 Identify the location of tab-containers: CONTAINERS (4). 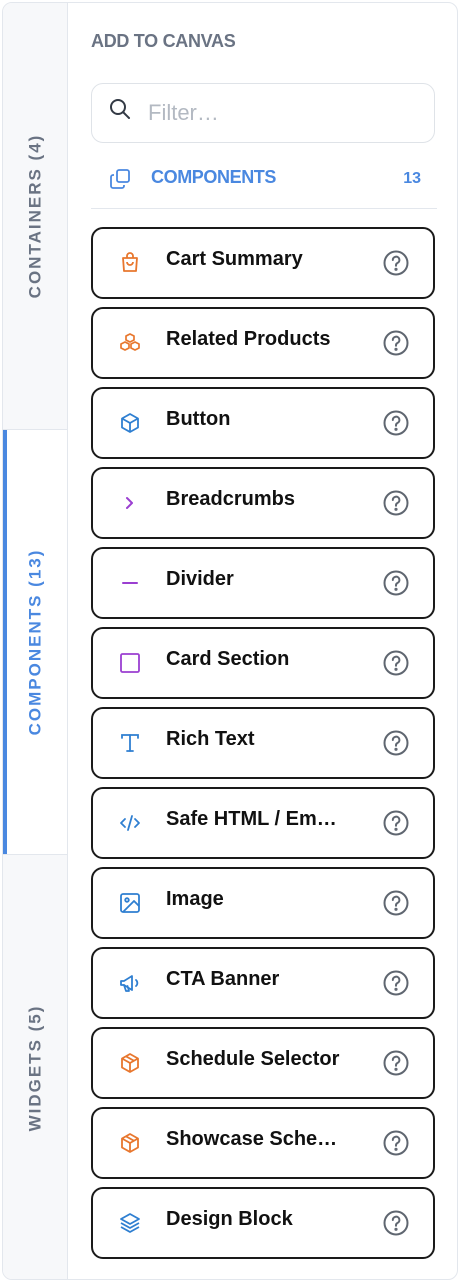
(35, 216).